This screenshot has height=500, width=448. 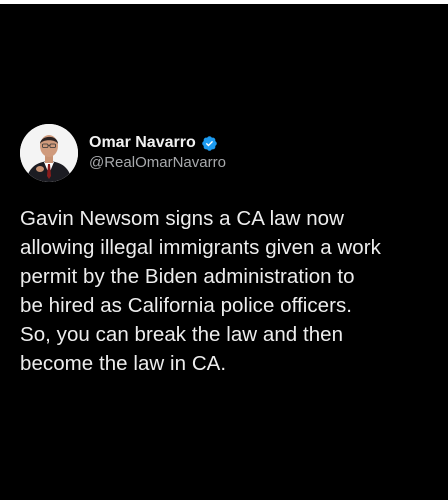 What do you see at coordinates (142, 143) in the screenshot?
I see `author-display-name: Omar Navarro` at bounding box center [142, 143].